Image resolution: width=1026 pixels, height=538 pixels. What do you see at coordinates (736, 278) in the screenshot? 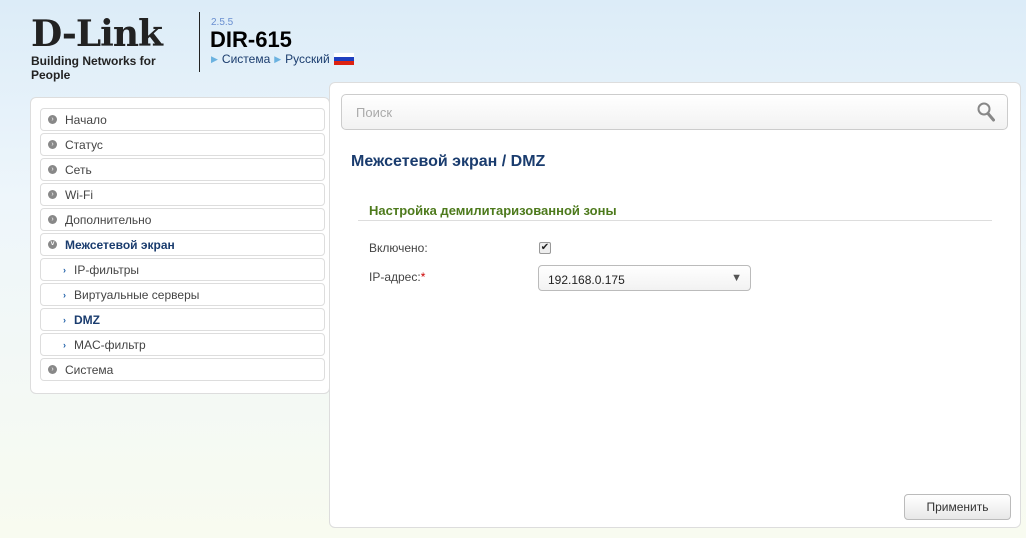
I see `dropdown-arrow-icon: ▼` at bounding box center [736, 278].